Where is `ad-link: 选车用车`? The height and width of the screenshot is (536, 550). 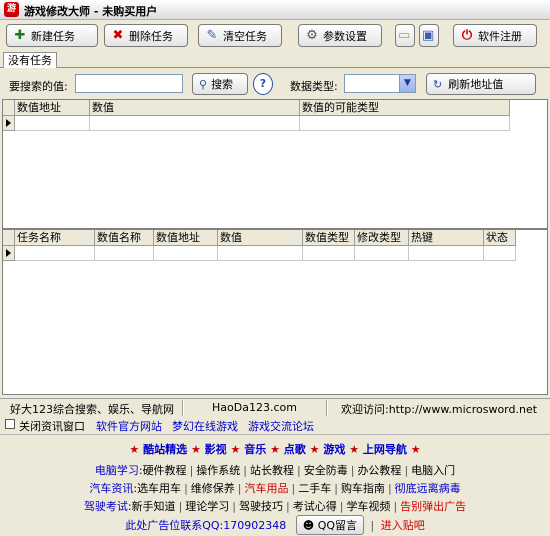 ad-link: 选车用车 is located at coordinates (159, 488).